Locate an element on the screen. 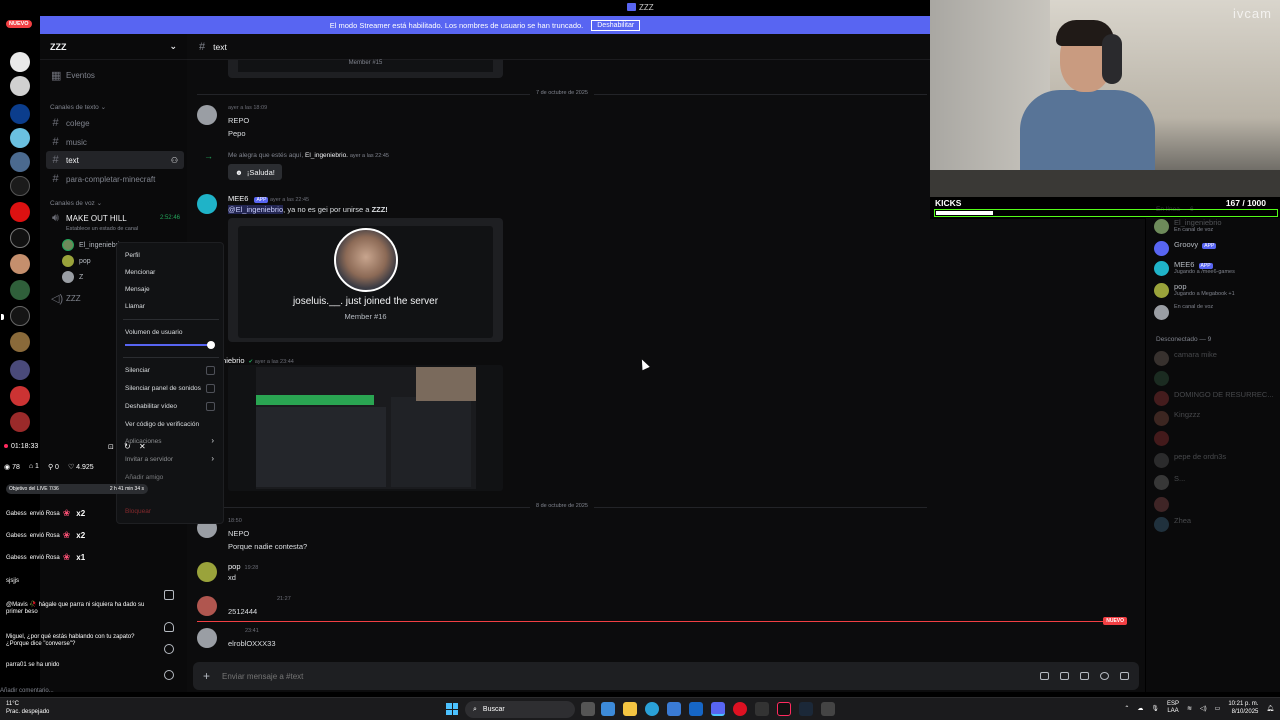  soundboard-icon is located at coordinates (169, 649).